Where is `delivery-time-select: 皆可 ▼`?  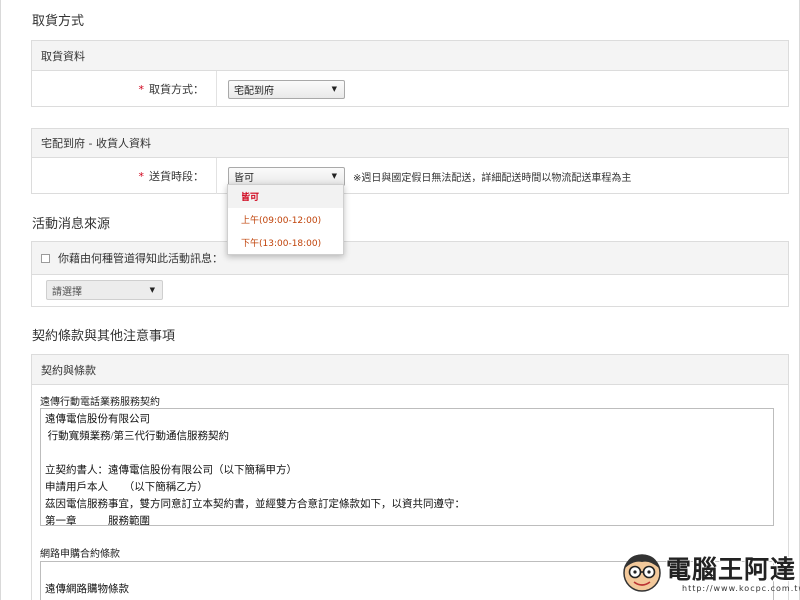 delivery-time-select: 皆可 ▼ is located at coordinates (286, 176).